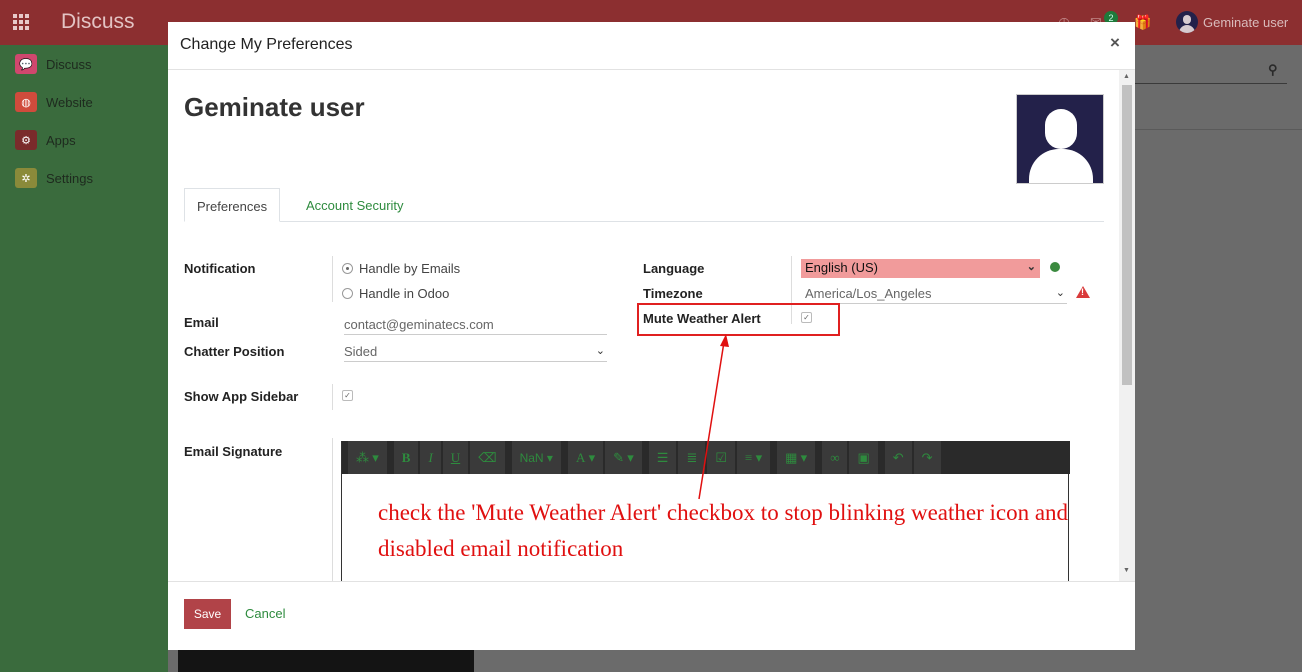 This screenshot has width=1302, height=672. I want to click on scroll-thumb, so click(1127, 235).